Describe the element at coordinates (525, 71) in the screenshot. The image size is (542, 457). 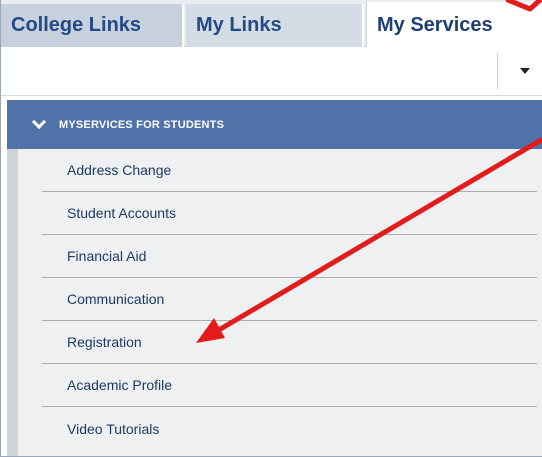
I see `caret-down-icon` at that location.